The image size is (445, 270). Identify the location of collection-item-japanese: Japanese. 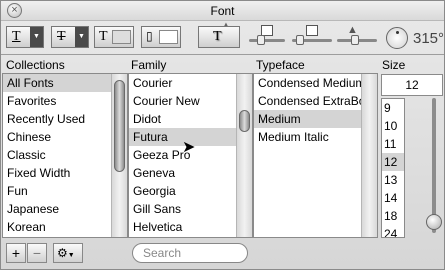
(65, 209).